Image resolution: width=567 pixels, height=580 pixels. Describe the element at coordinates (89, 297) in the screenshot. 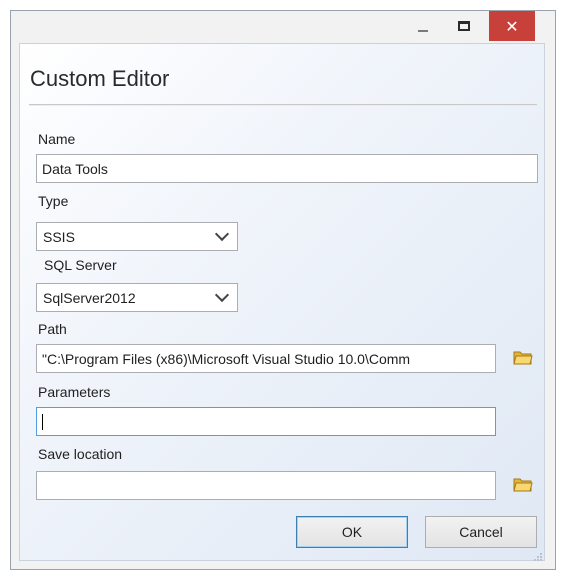

I see `sql-server-selected-value: SqlServer2012` at that location.